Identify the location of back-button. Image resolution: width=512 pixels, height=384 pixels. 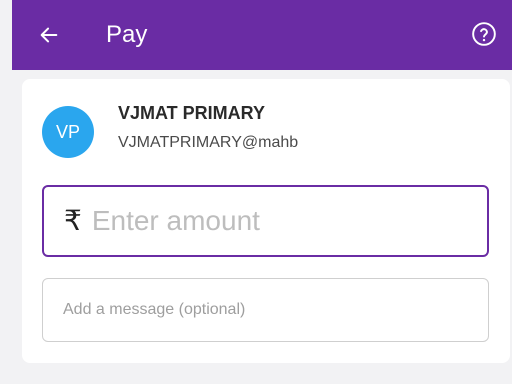
(49, 35).